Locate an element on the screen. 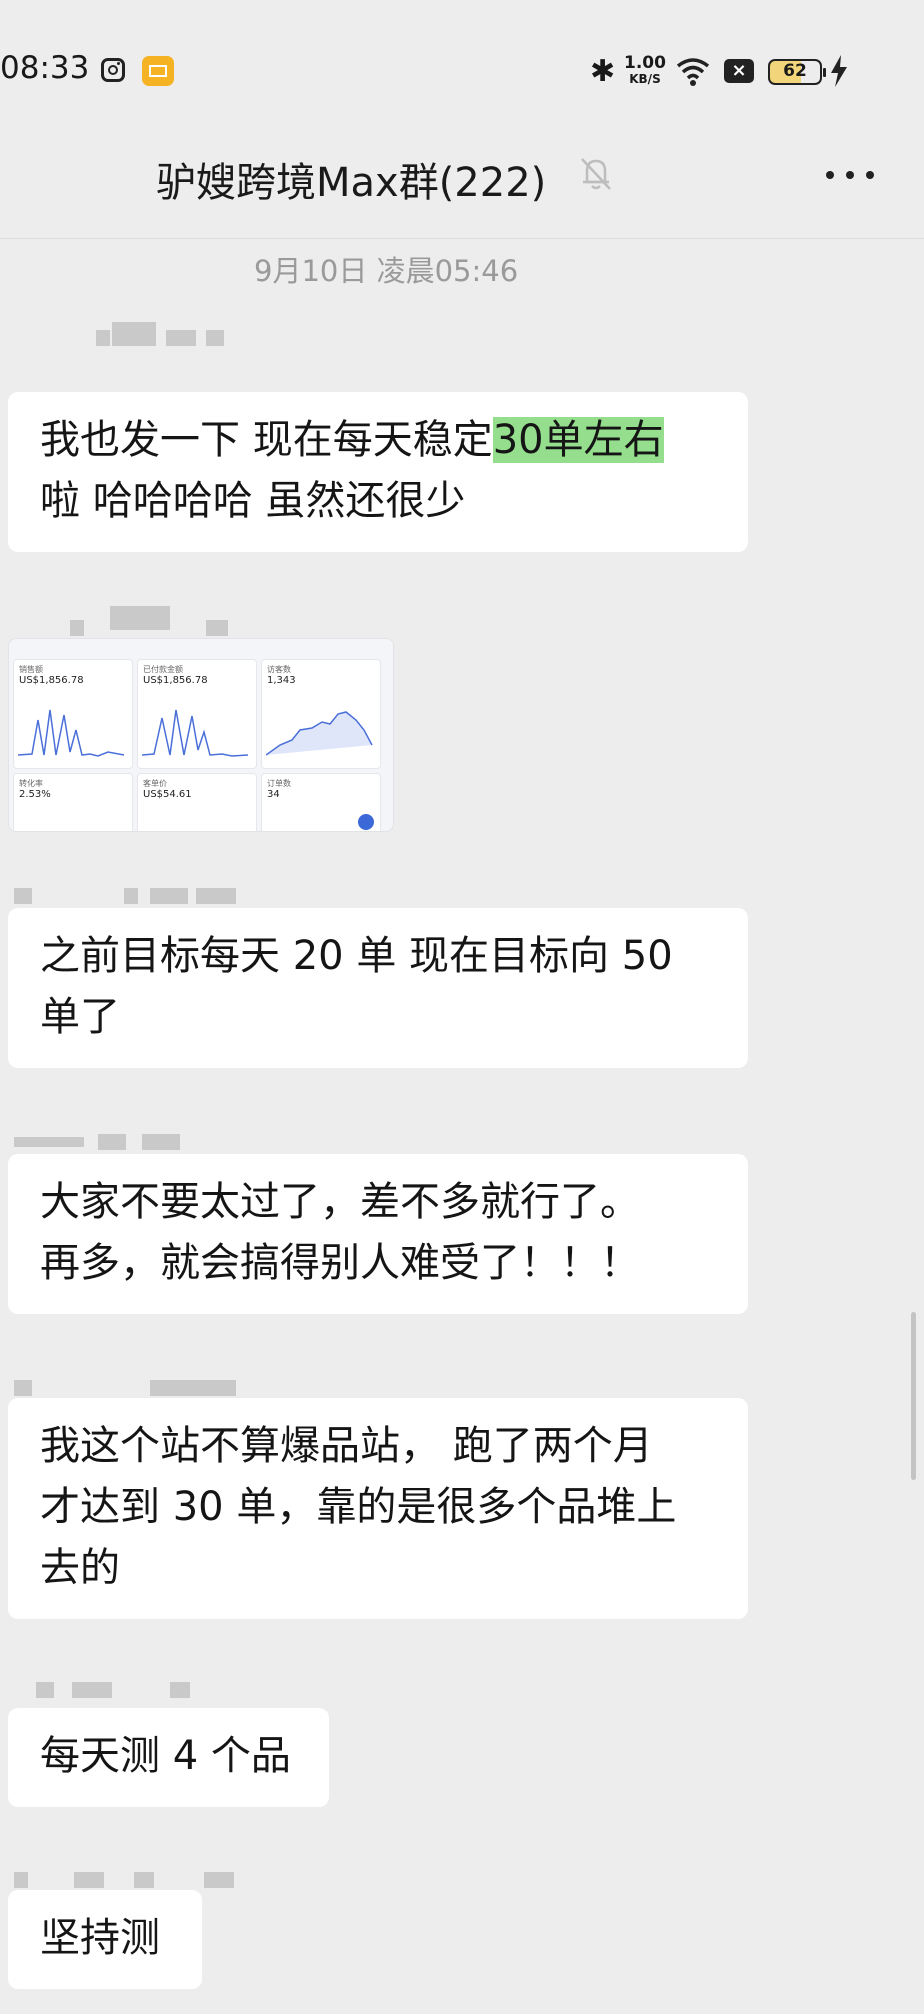 This screenshot has height=2014, width=924. message-bubble: 我也发一下 现在每天稳定30单左右 啦 哈哈哈哈 虽然还很少 is located at coordinates (378, 472).